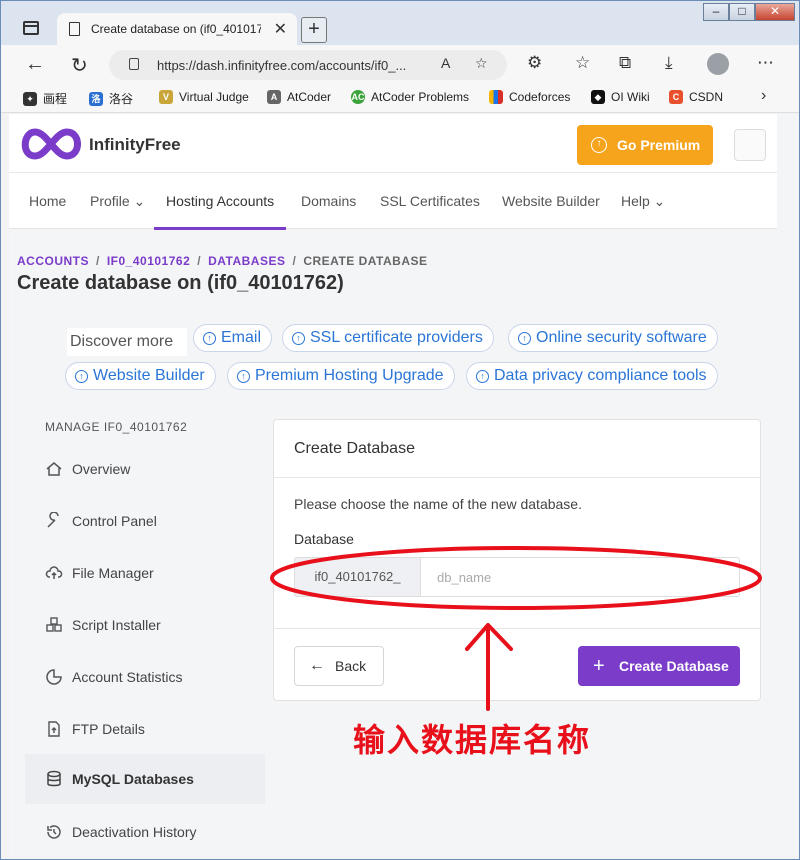  Describe the element at coordinates (529, 97) in the screenshot. I see `bookmark-item: Codeforces` at that location.